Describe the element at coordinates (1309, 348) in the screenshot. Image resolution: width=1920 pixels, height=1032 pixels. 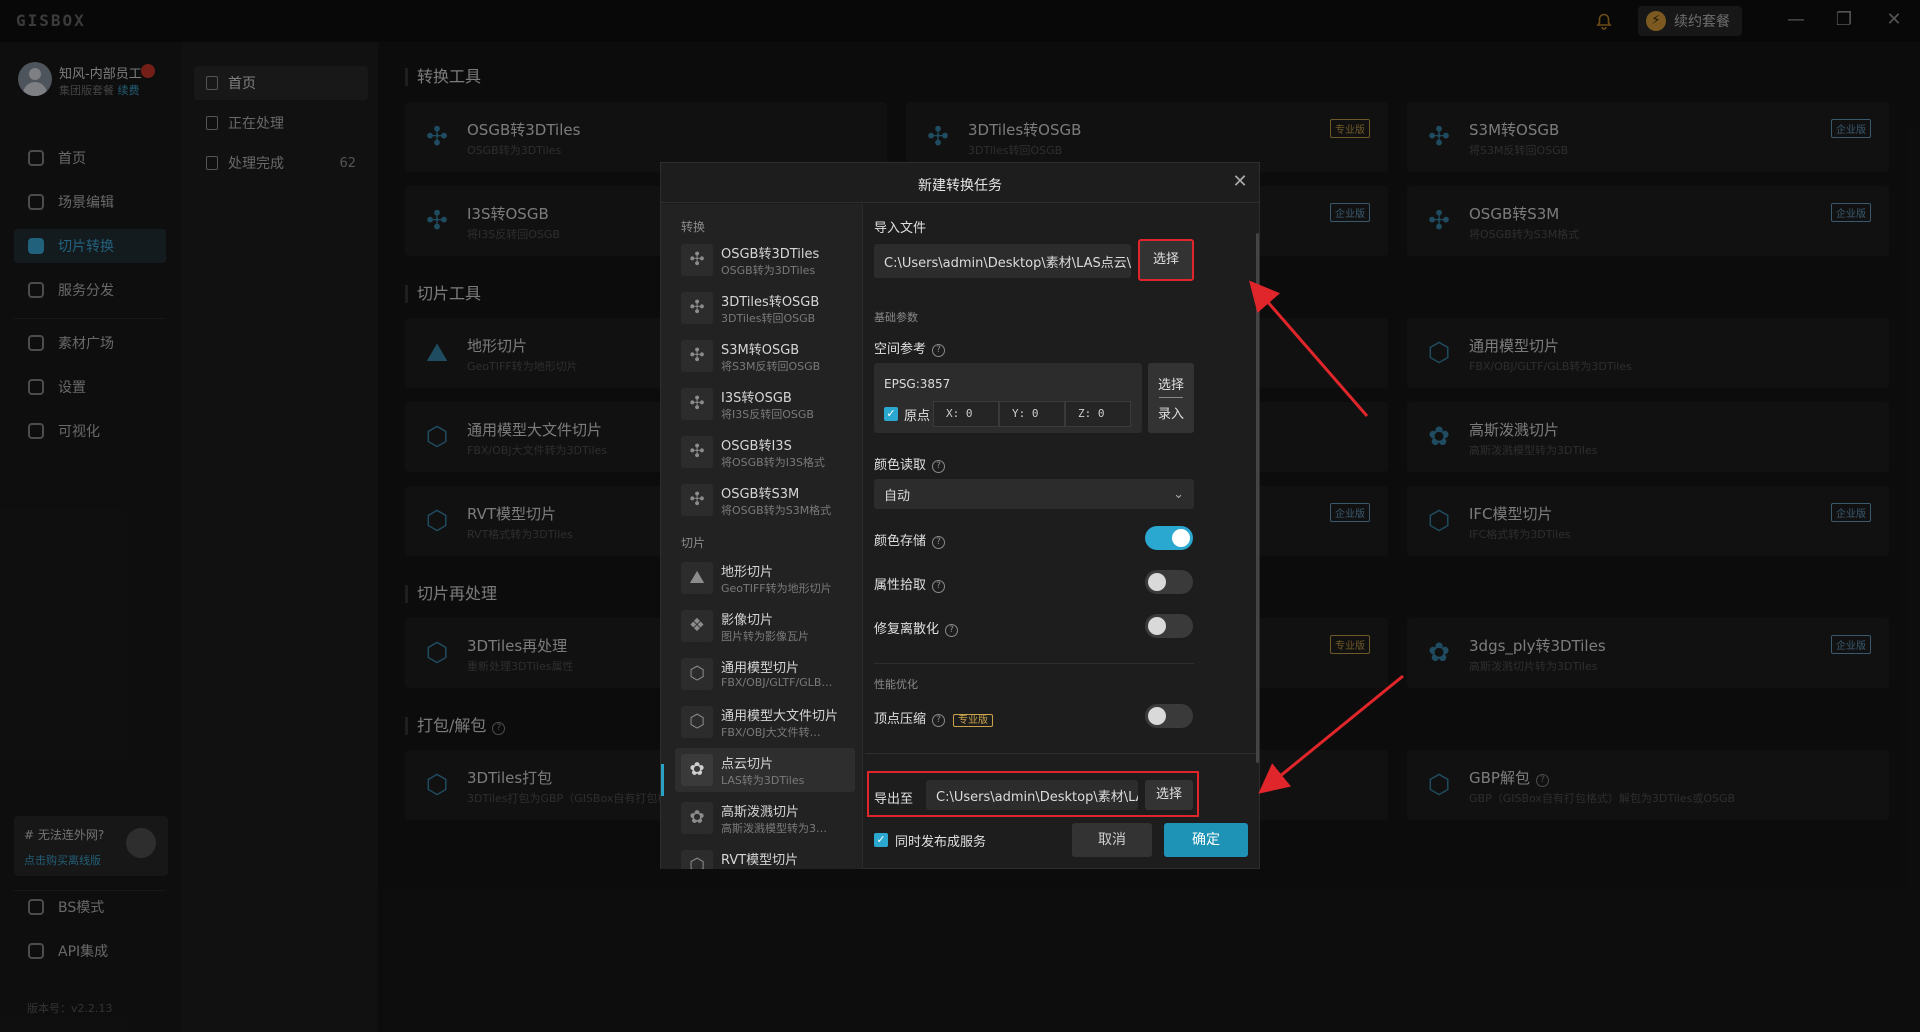
I see `arrow-to-import-select` at that location.